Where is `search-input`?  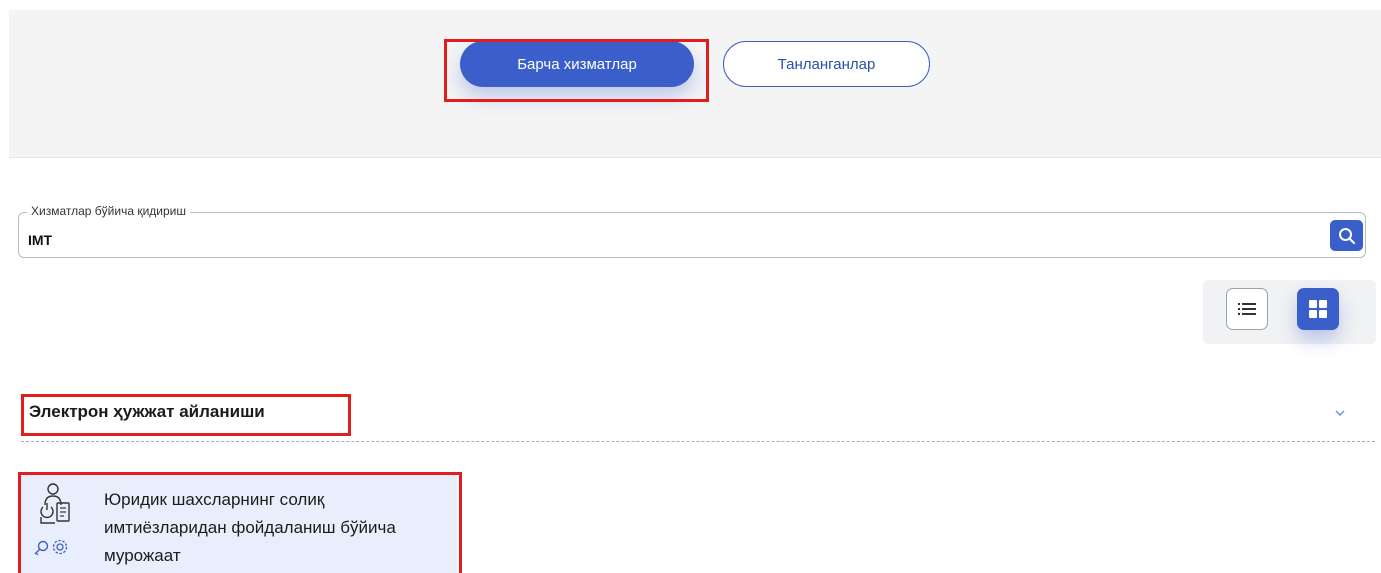 search-input is located at coordinates (668, 240).